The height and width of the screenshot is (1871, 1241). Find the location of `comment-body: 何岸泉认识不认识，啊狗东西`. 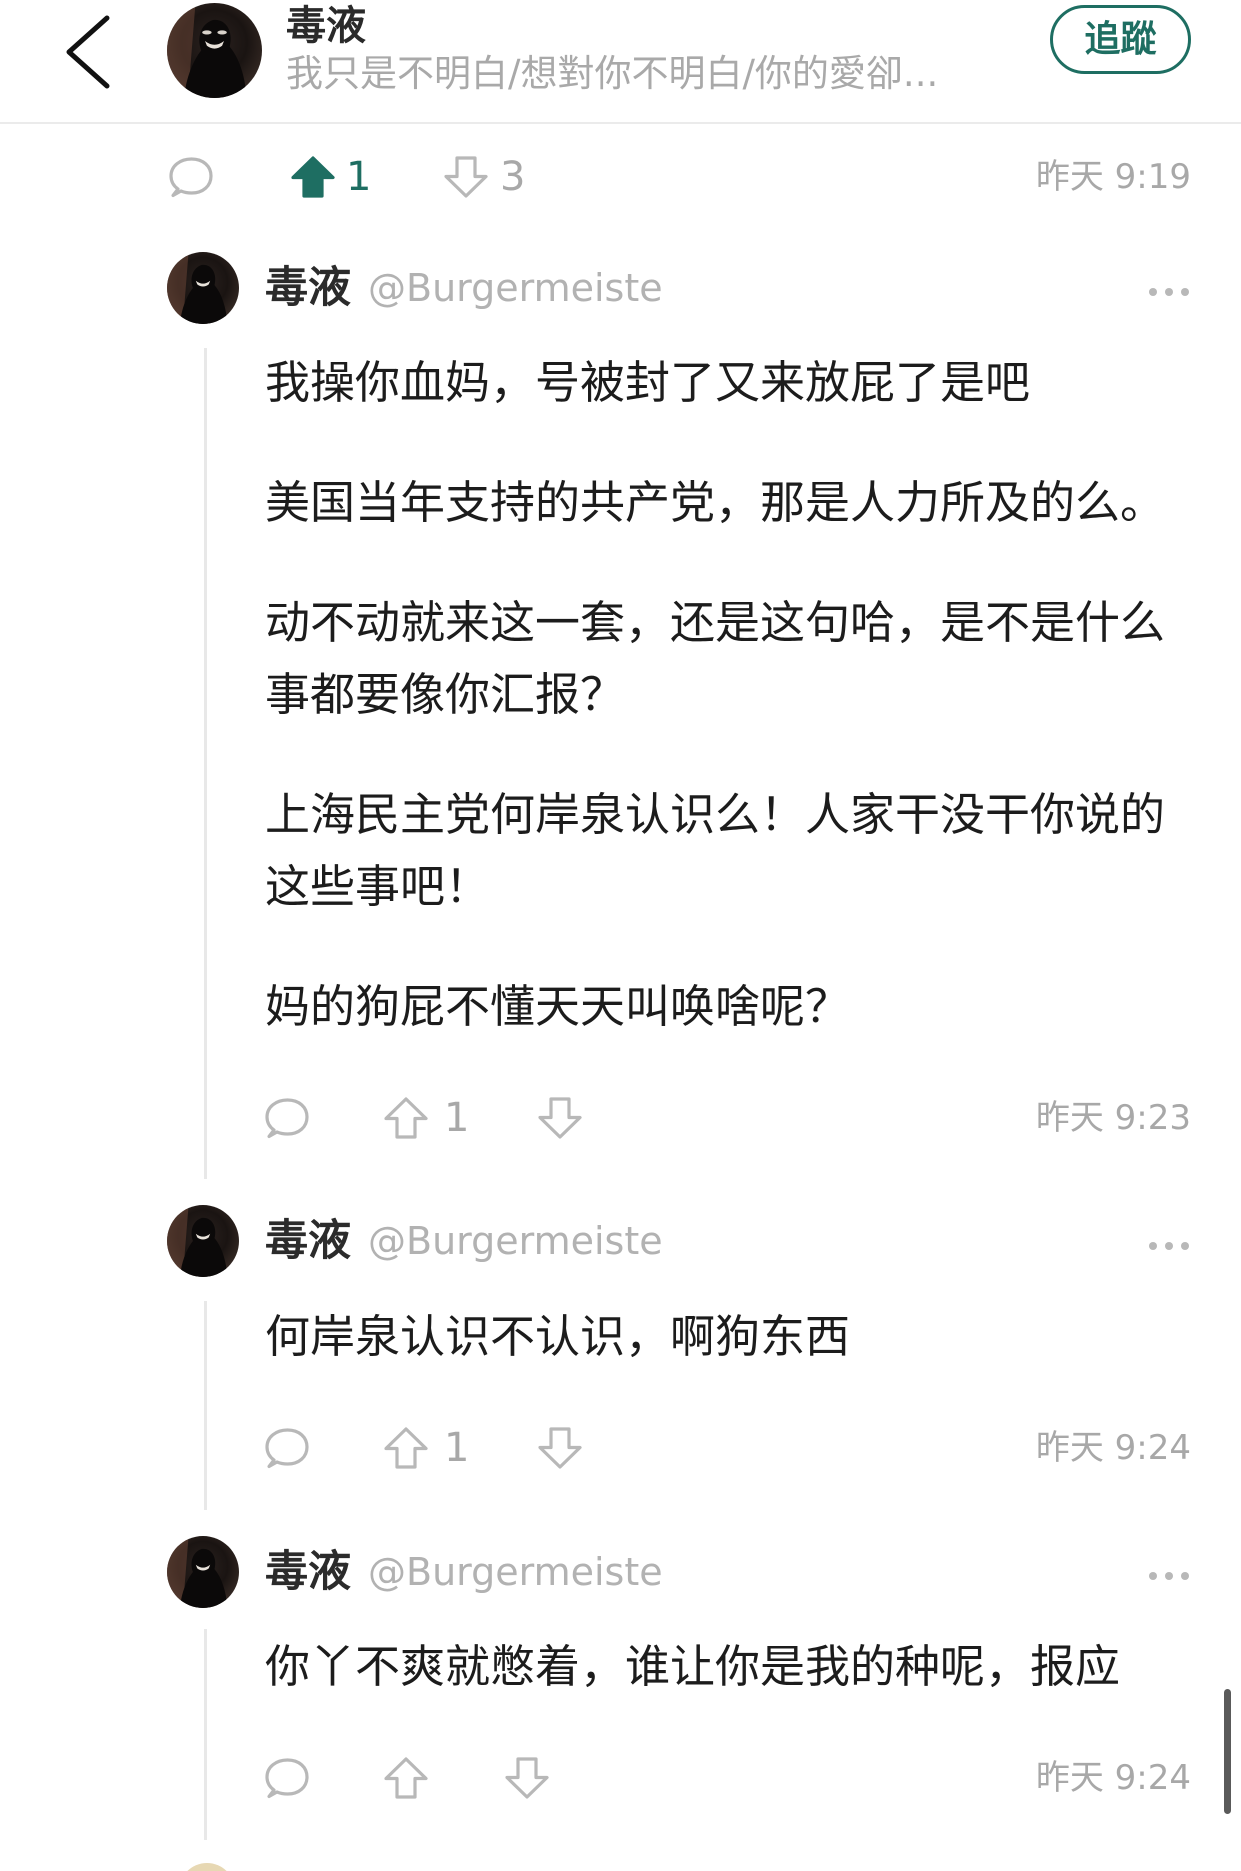

comment-body: 何岸泉认识不认识，啊狗东西 is located at coordinates (557, 1337).